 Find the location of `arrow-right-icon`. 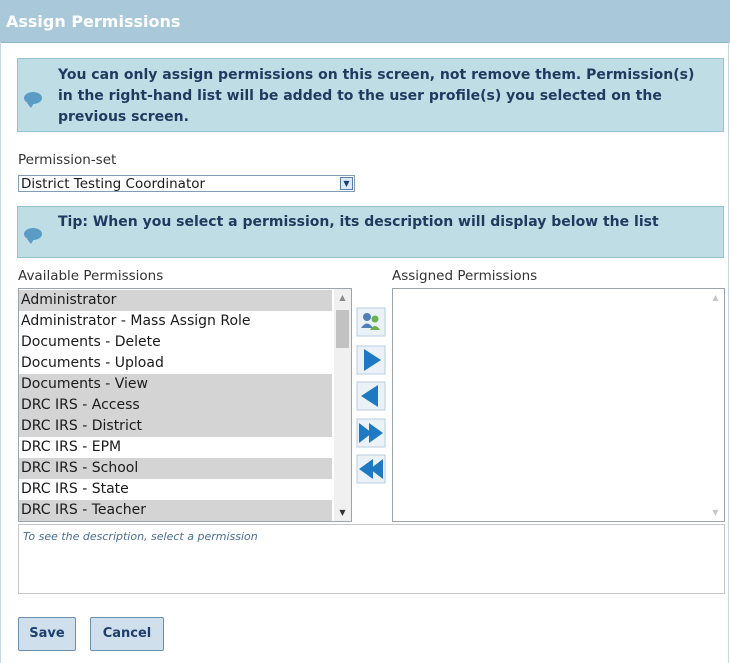

arrow-right-icon is located at coordinates (371, 360).